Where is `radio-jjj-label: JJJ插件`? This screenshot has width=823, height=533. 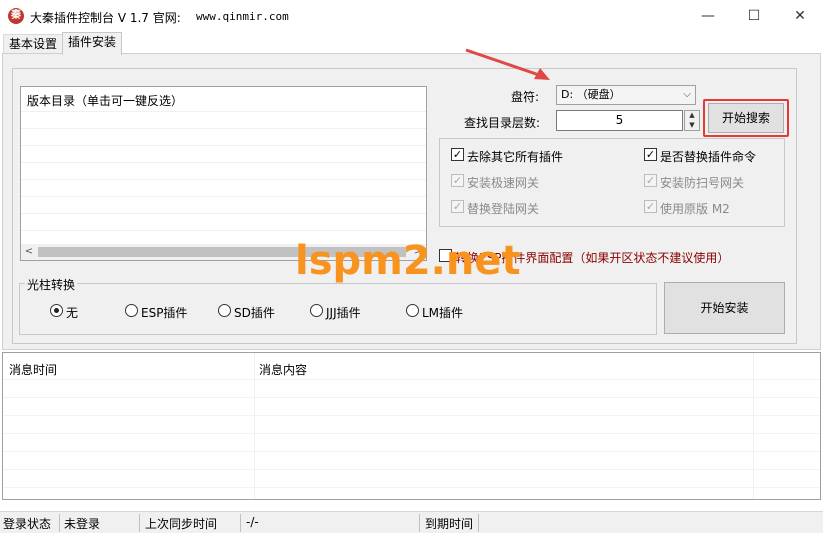 radio-jjj-label: JJJ插件 is located at coordinates (343, 313).